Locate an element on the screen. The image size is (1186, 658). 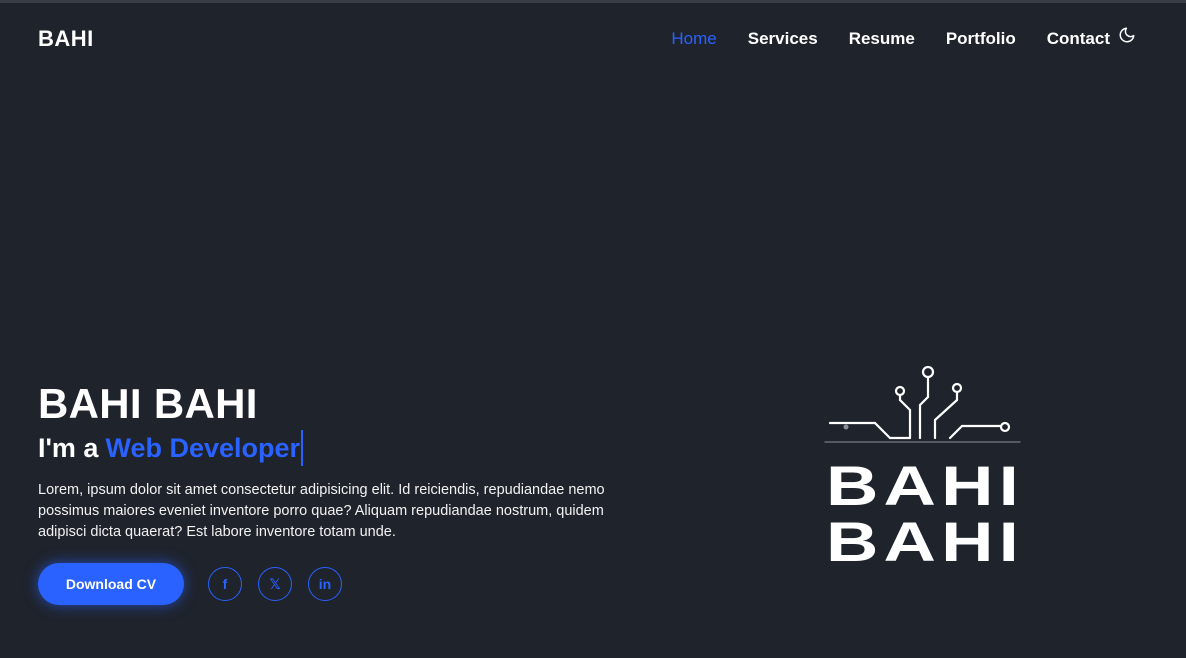
nav-home: Home is located at coordinates (693, 39).